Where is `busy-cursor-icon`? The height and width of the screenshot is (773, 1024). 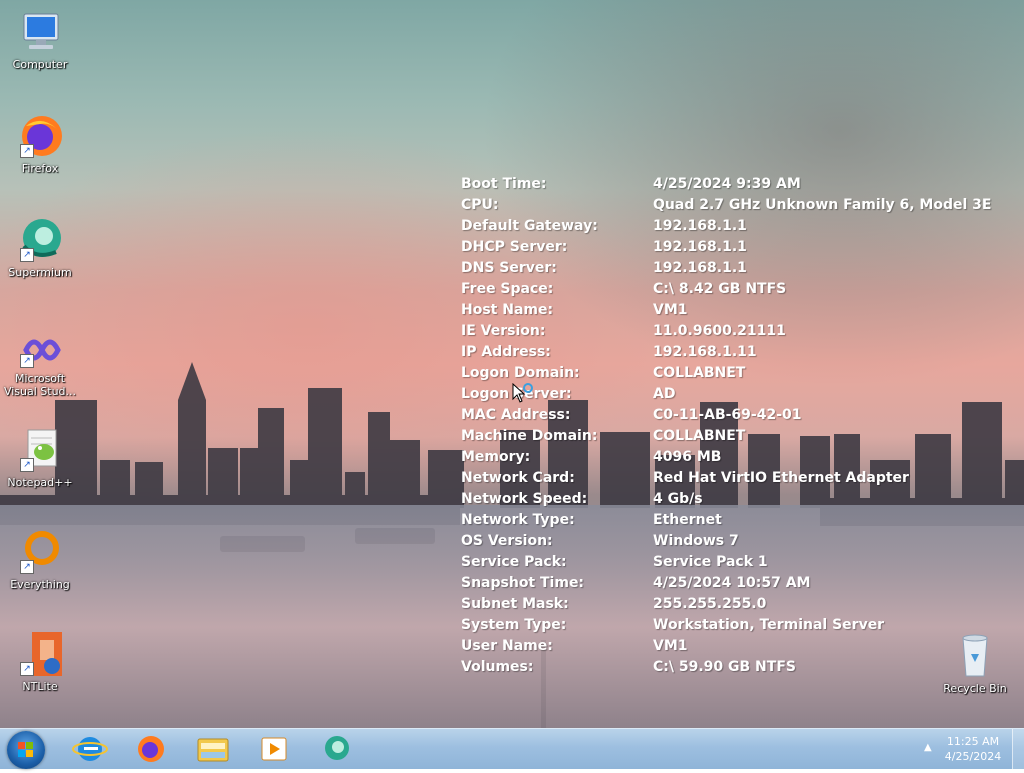 busy-cursor-icon is located at coordinates (522, 393).